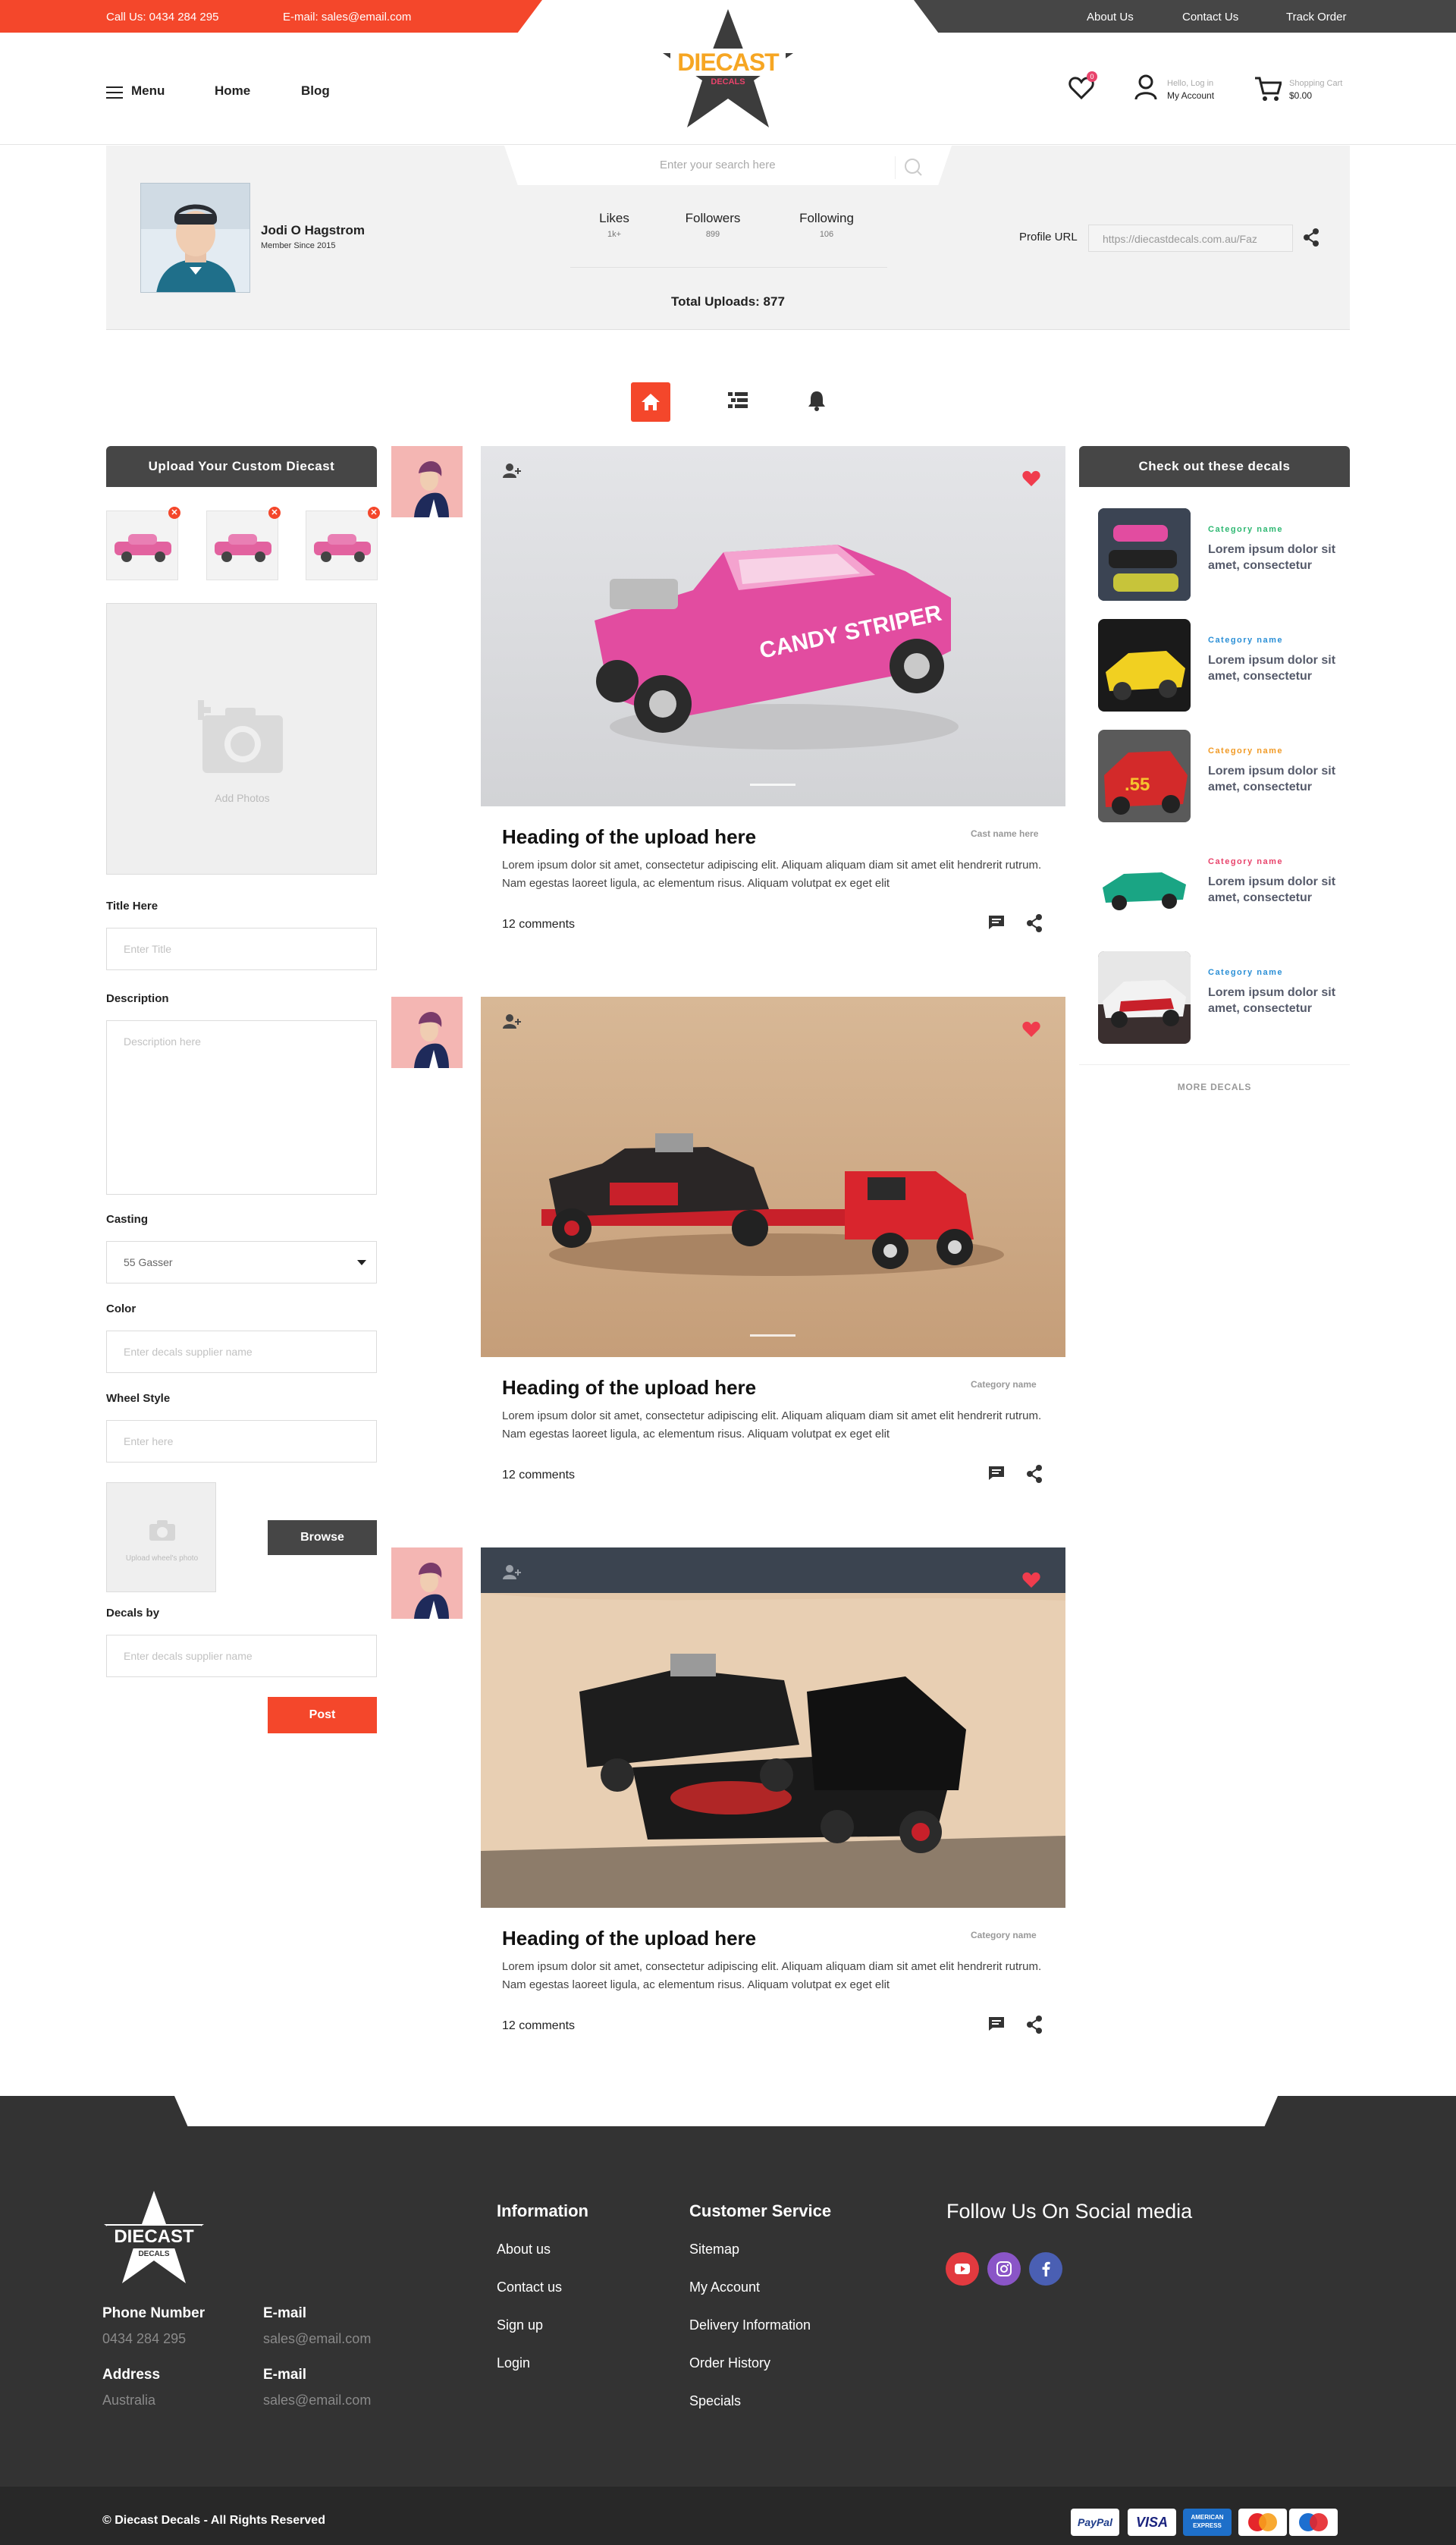 Image resolution: width=1456 pixels, height=2545 pixels. Describe the element at coordinates (1110, 17) in the screenshot. I see `topbar-about-link: About Us` at that location.